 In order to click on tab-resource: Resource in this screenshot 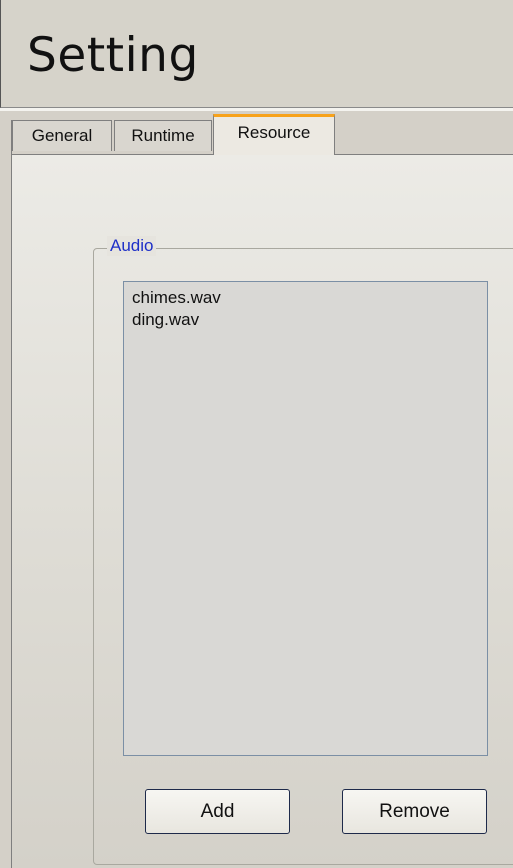, I will do `click(274, 134)`.